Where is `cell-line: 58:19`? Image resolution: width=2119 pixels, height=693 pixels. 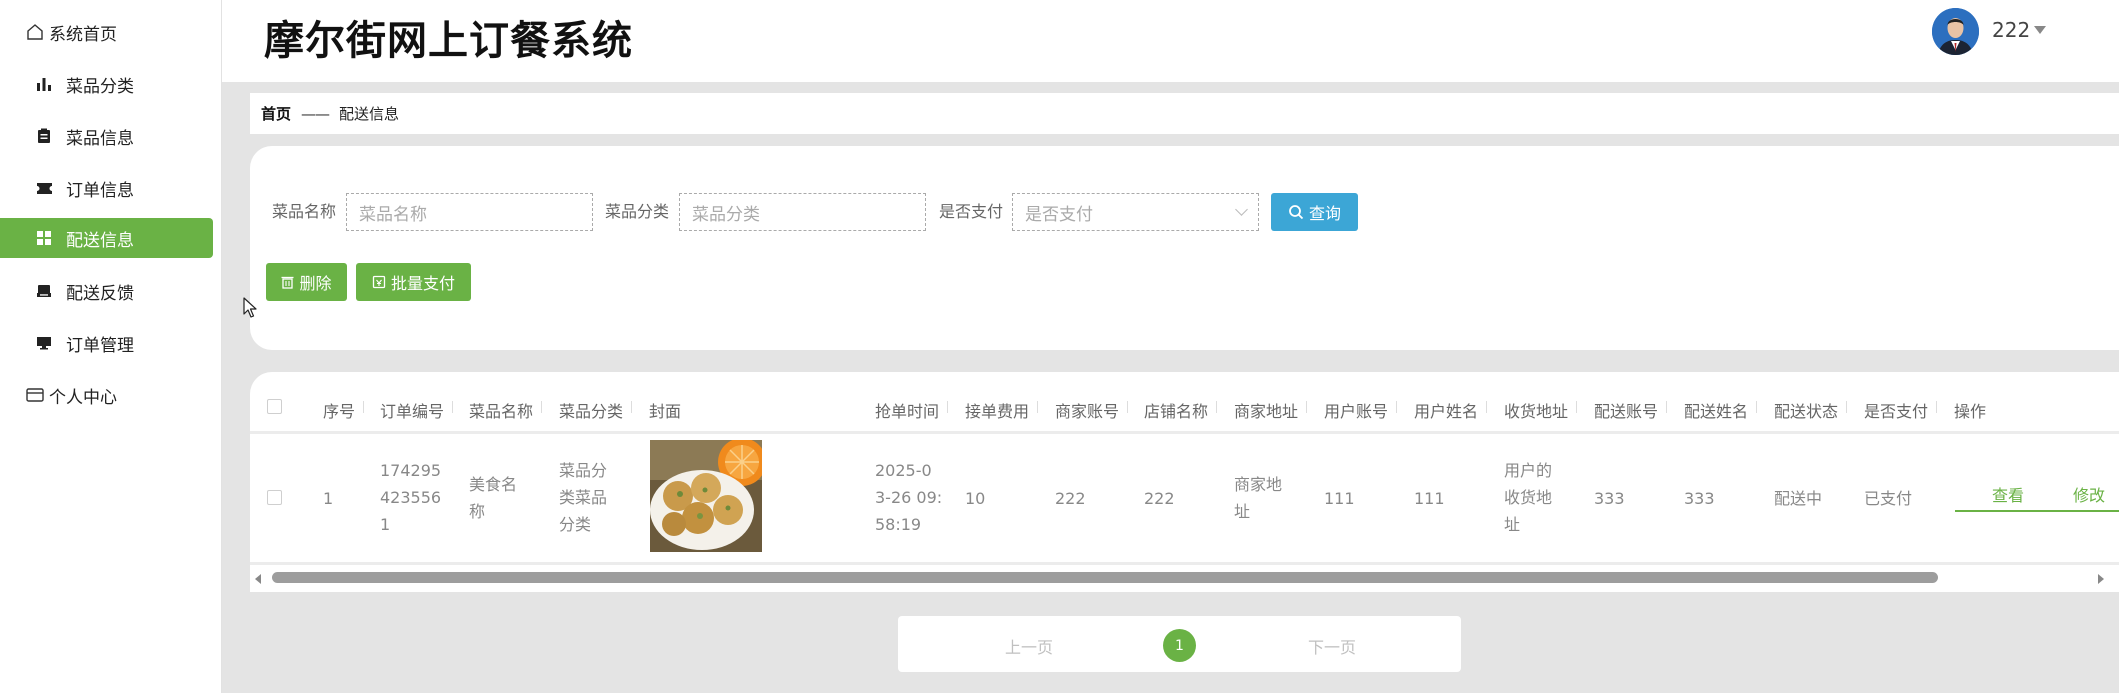 cell-line: 58:19 is located at coordinates (898, 524).